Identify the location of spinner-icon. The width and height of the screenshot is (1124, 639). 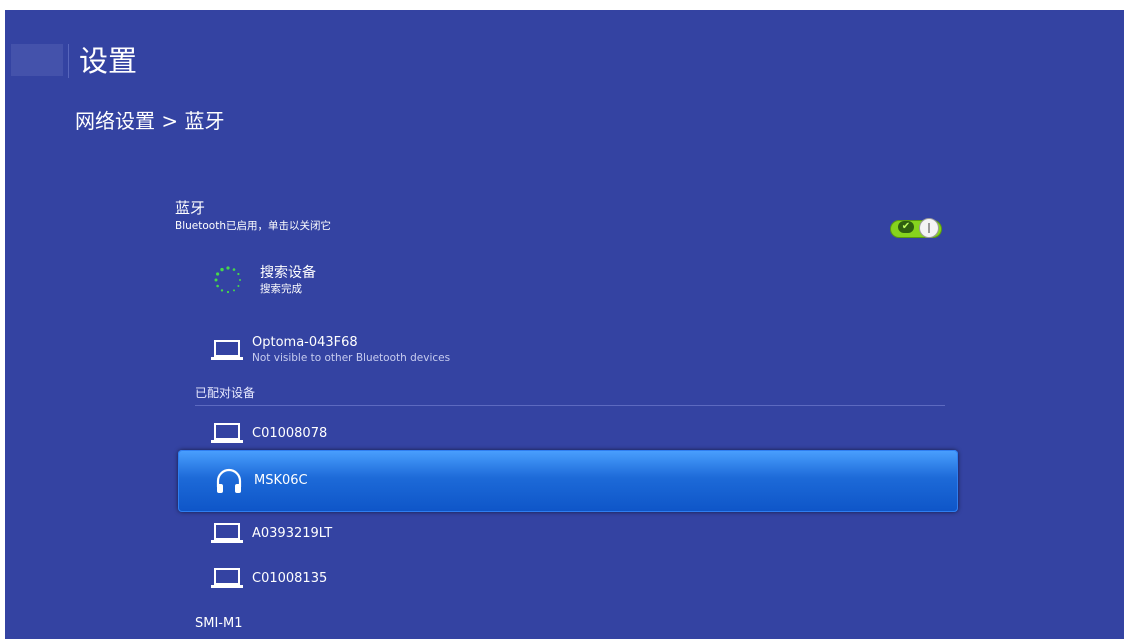
(227, 280).